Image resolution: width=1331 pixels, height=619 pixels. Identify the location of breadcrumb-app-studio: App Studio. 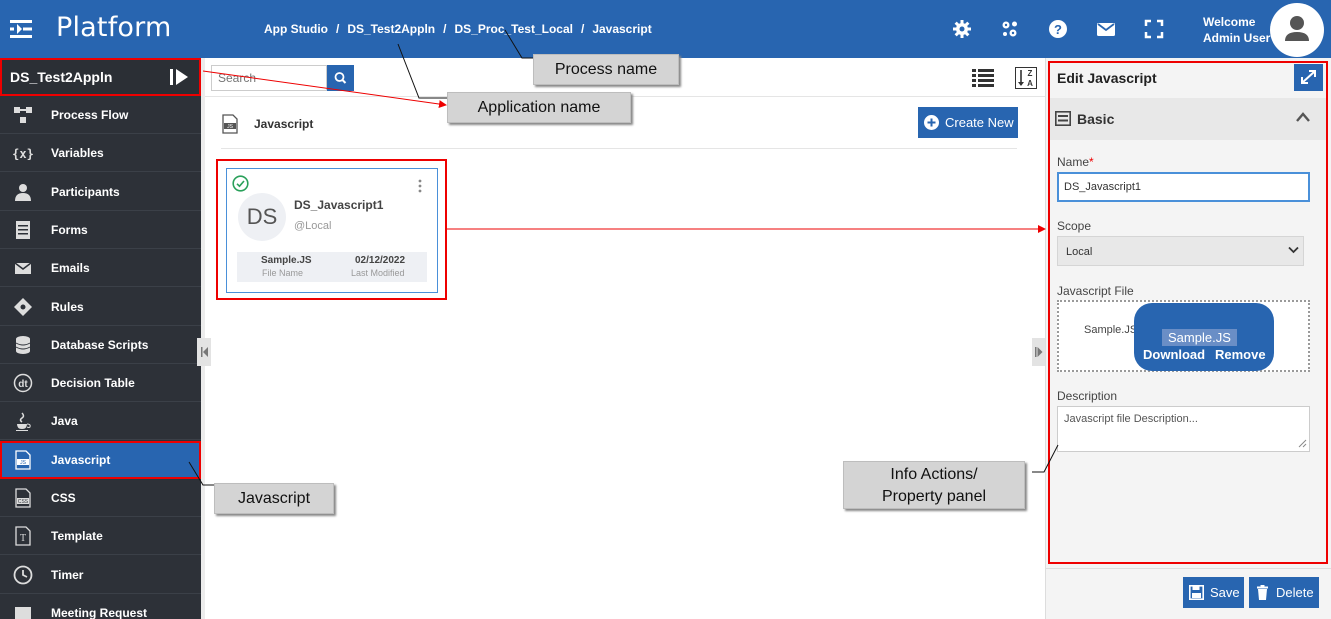
(296, 29).